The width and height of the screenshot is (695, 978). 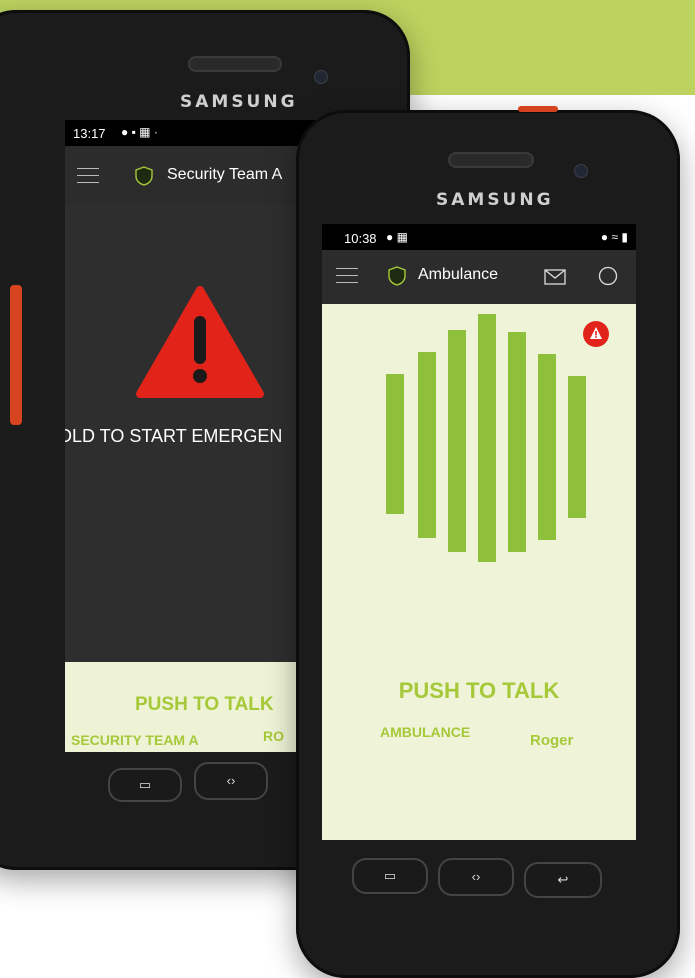 What do you see at coordinates (135, 740) in the screenshot?
I see `channel-name: SECURITY TEAM A` at bounding box center [135, 740].